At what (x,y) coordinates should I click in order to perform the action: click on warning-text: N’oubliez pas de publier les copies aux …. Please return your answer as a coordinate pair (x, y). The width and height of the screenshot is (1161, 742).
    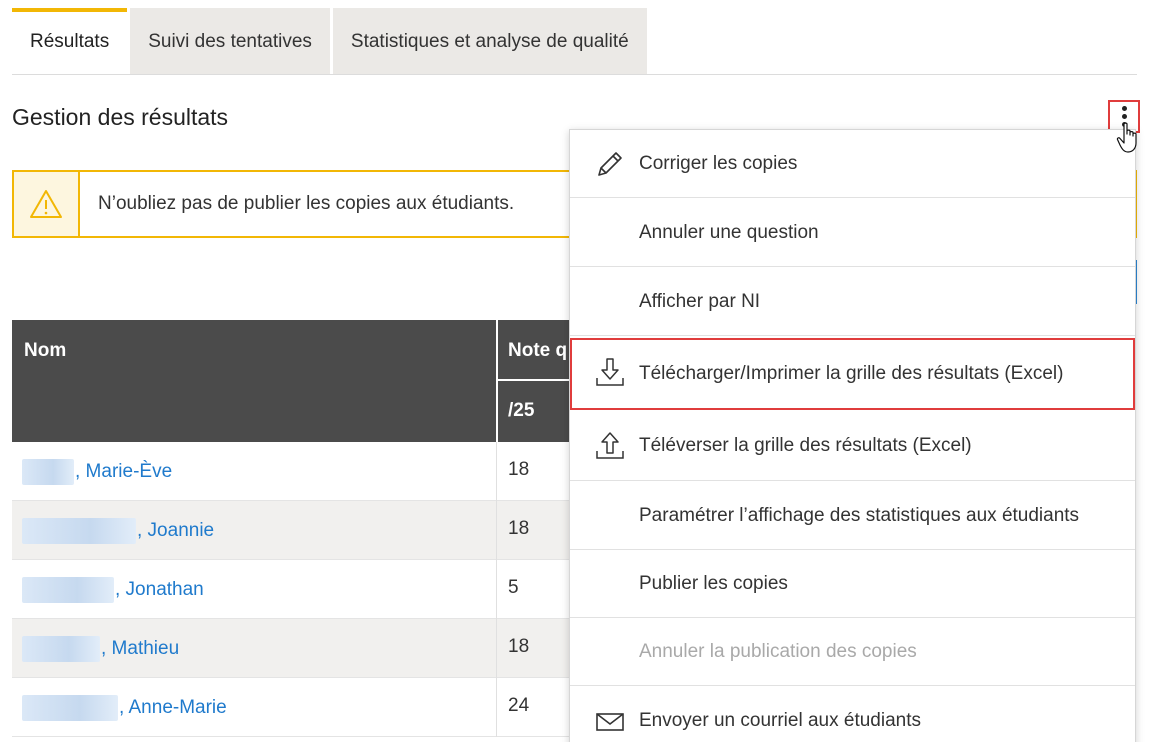
    Looking at the image, I should click on (306, 203).